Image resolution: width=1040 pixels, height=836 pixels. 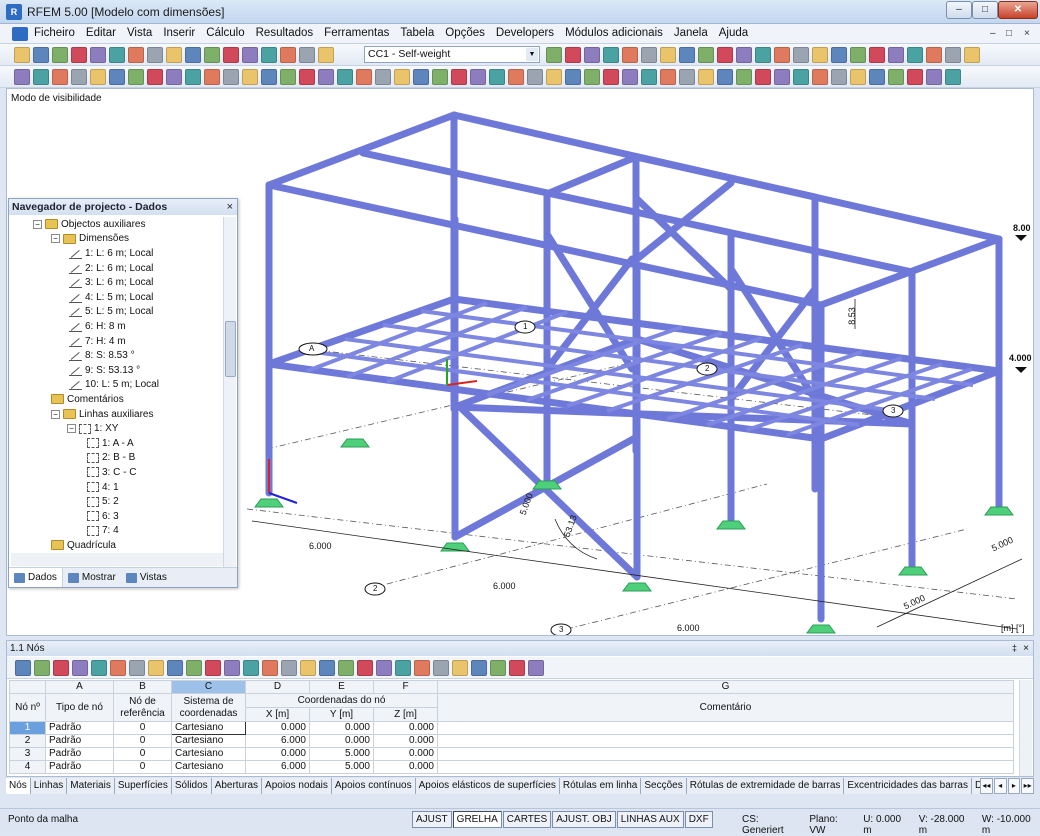 I want to click on menu-item-9: Developers, so click(x=525, y=33).